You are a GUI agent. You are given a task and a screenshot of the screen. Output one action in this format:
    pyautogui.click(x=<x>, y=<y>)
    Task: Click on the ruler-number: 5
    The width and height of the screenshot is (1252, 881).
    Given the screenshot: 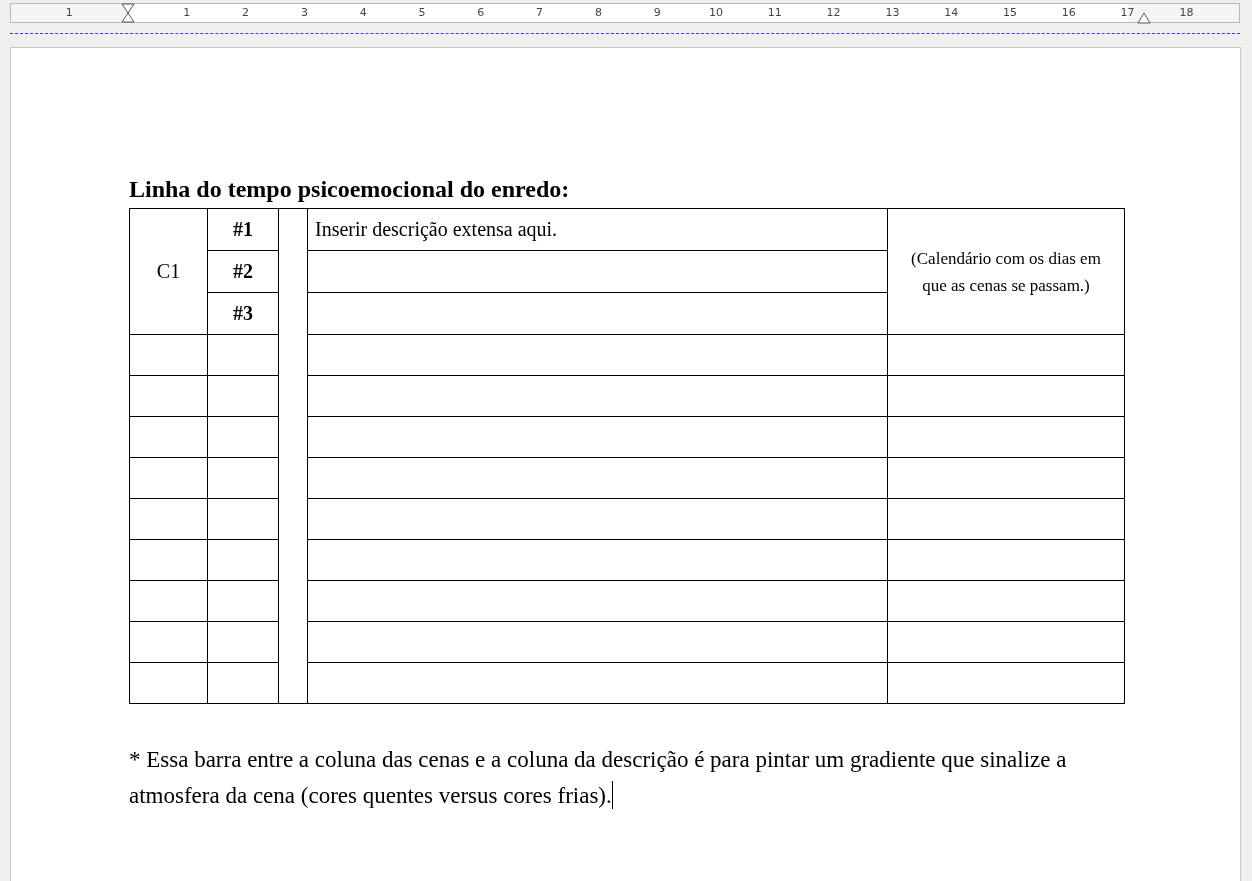 What is the action you would take?
    pyautogui.click(x=422, y=12)
    